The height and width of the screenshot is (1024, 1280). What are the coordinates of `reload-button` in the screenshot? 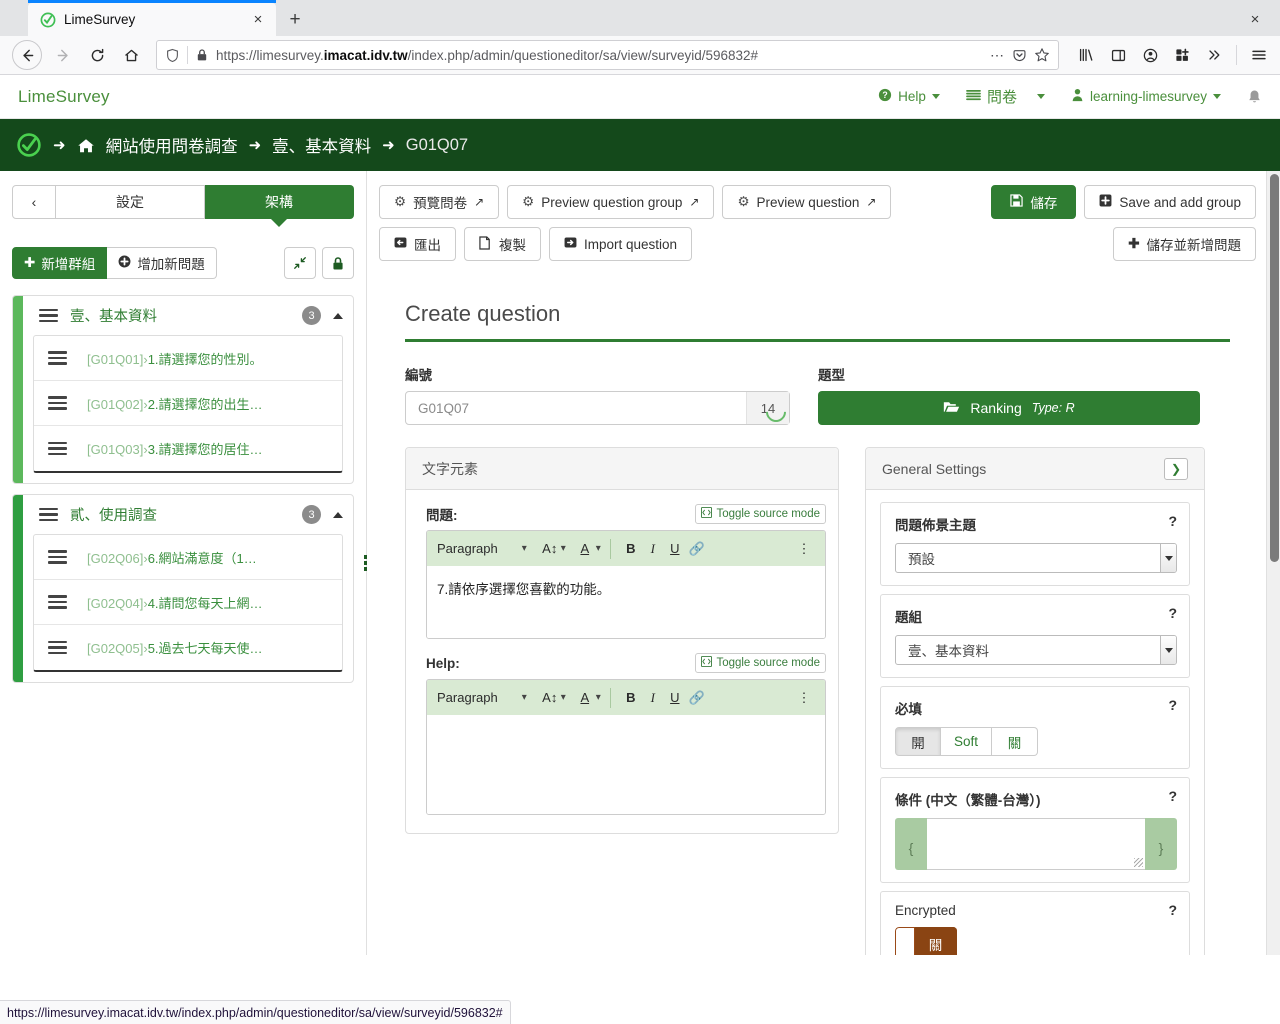 It's located at (97, 55).